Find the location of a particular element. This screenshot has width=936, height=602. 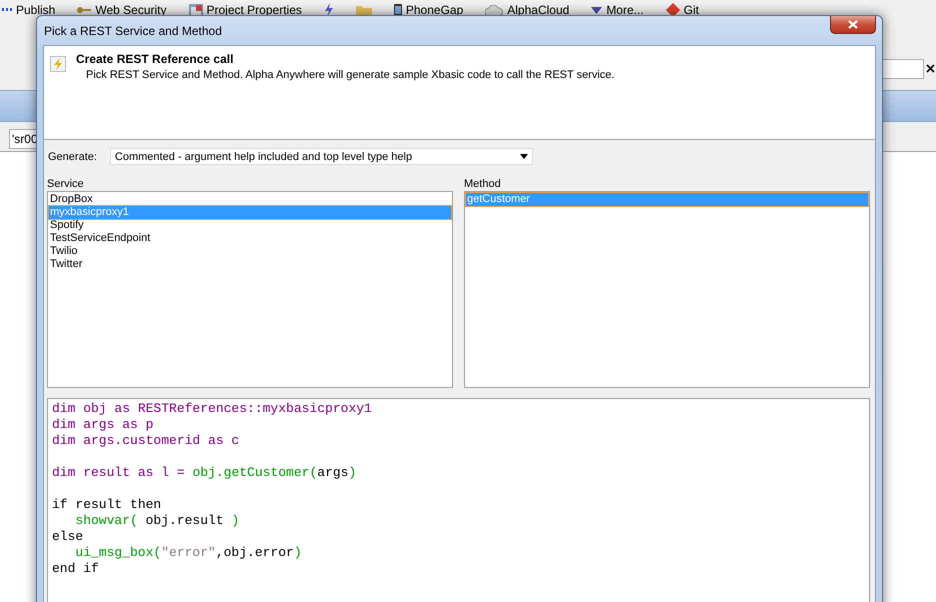

key-icon is located at coordinates (84, 10).